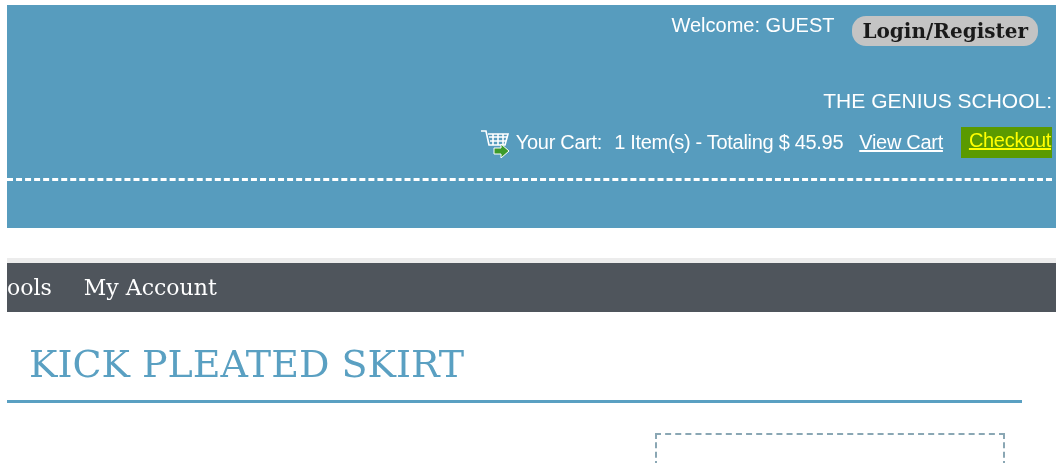  I want to click on welcome-text: Welcome: GUEST, so click(753, 25).